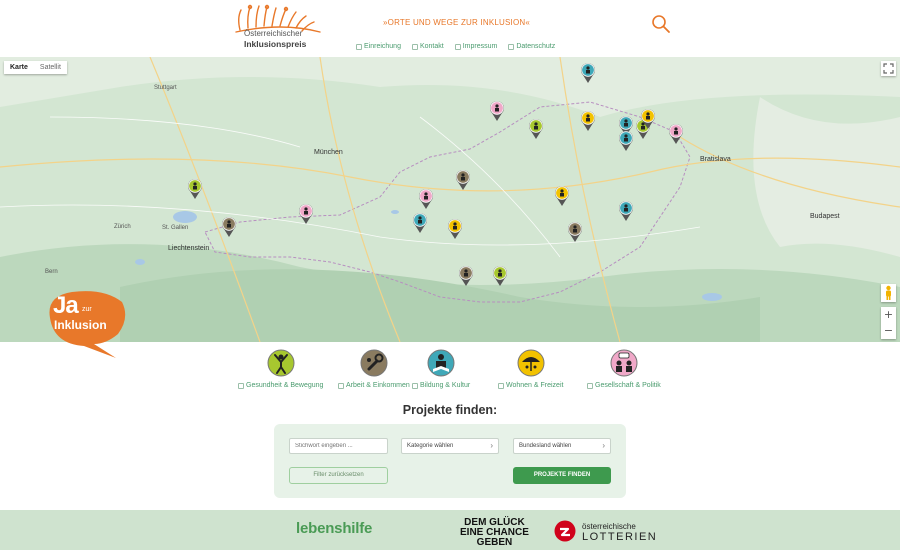 The width and height of the screenshot is (900, 550). What do you see at coordinates (334, 528) in the screenshot?
I see `lebenshilfe-logo: lebenshilfe` at bounding box center [334, 528].